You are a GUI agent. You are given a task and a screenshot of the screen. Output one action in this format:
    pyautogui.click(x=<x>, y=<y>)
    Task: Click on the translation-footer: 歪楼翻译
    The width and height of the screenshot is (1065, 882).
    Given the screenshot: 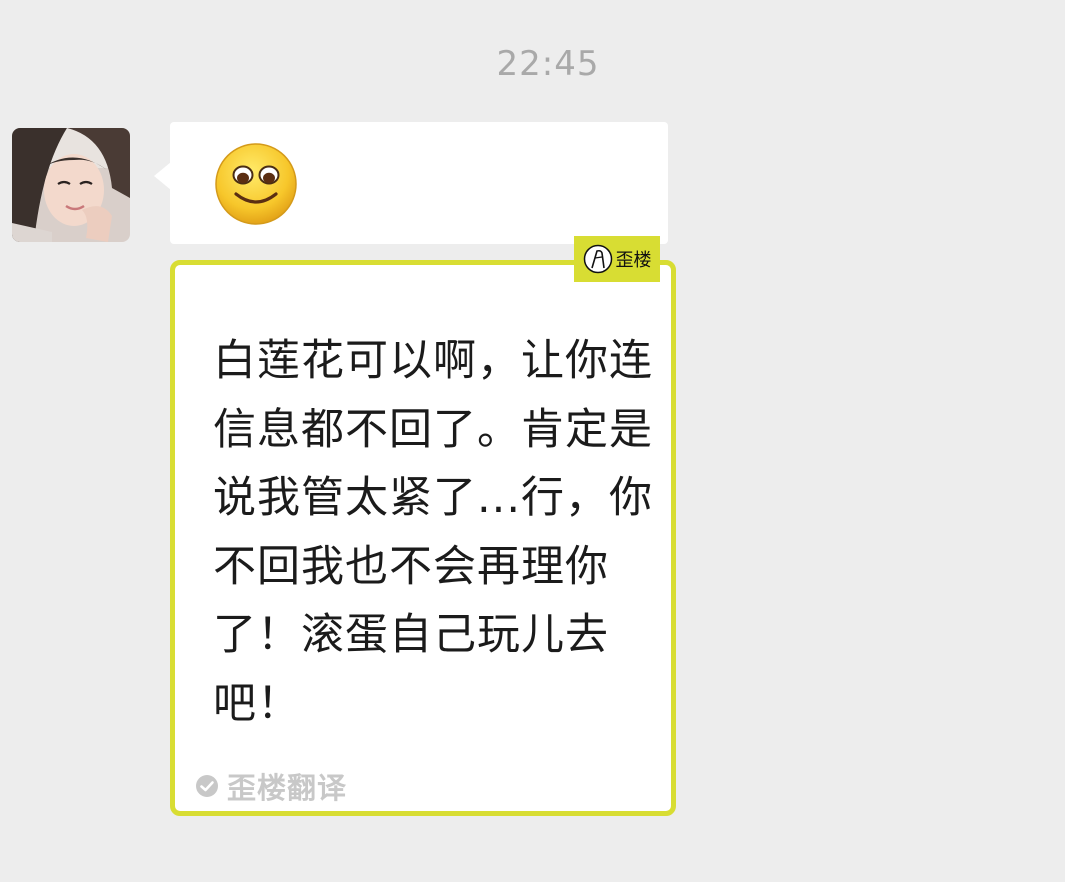 What is the action you would take?
    pyautogui.click(x=271, y=786)
    